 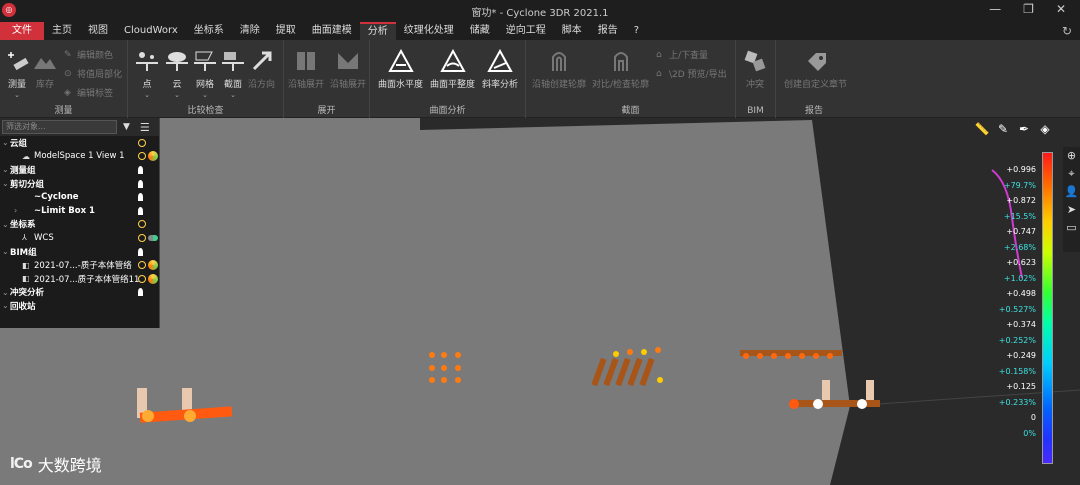 I want to click on create-chapter-button: 创建自定义章节, so click(x=815, y=69).